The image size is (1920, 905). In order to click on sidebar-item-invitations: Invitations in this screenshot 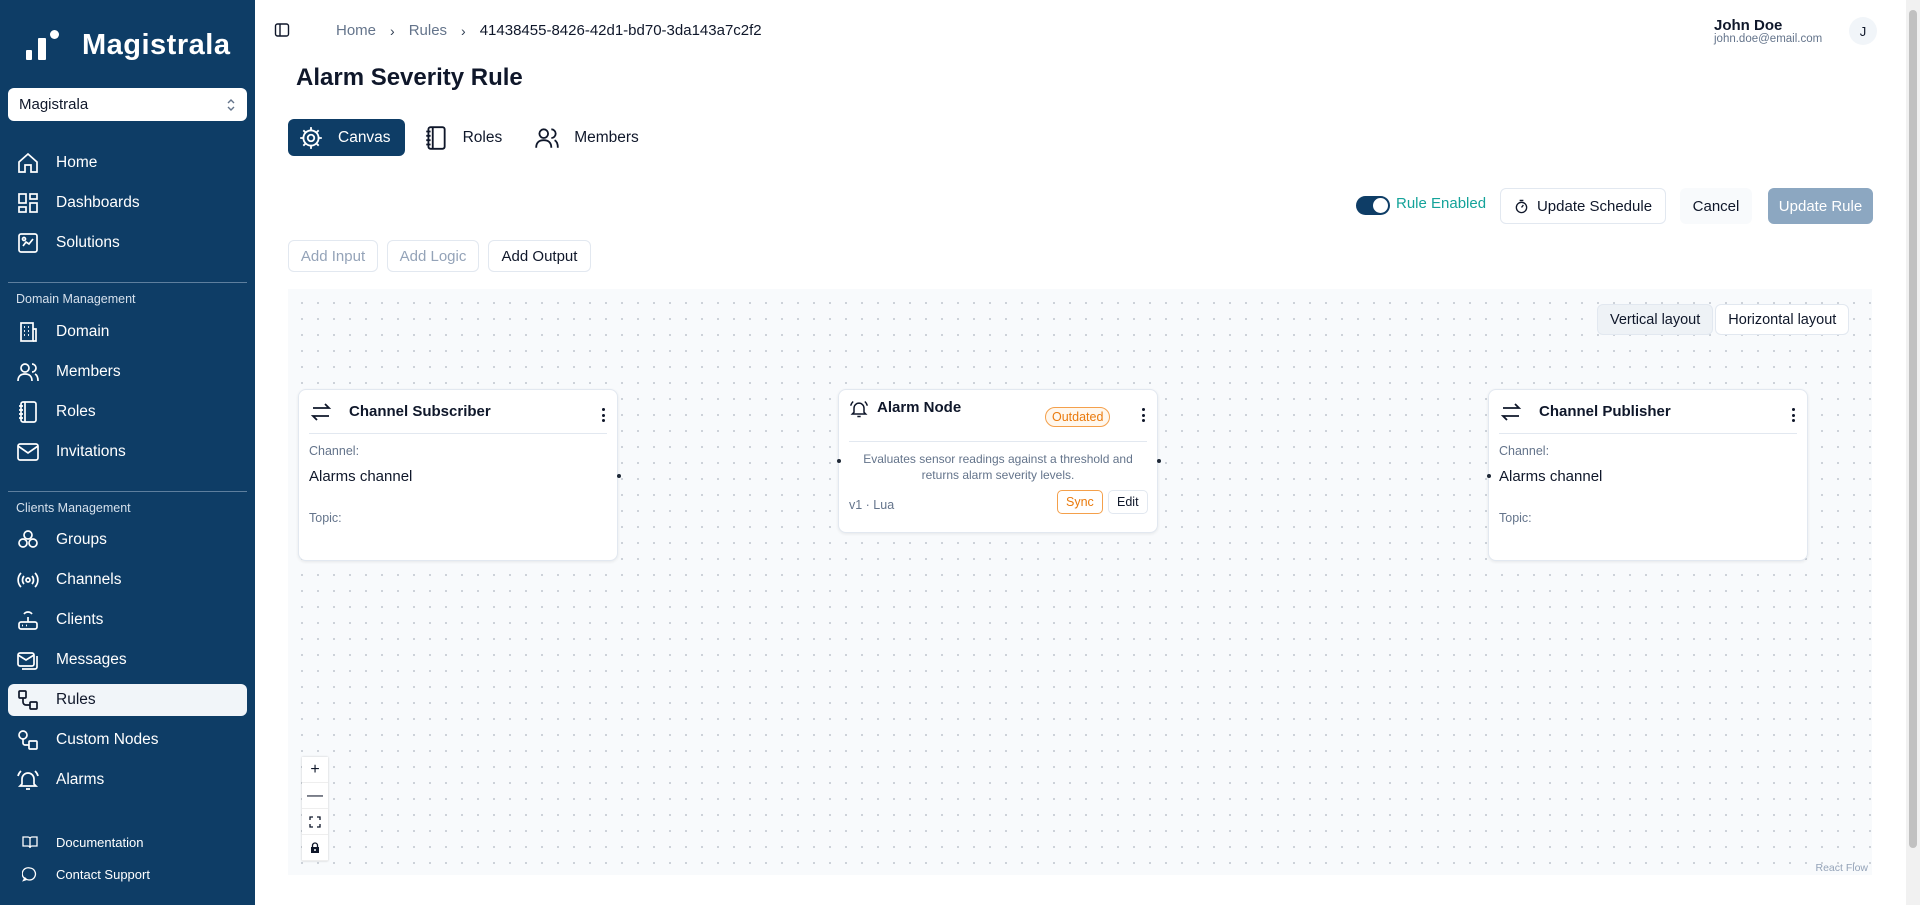, I will do `click(127, 452)`.